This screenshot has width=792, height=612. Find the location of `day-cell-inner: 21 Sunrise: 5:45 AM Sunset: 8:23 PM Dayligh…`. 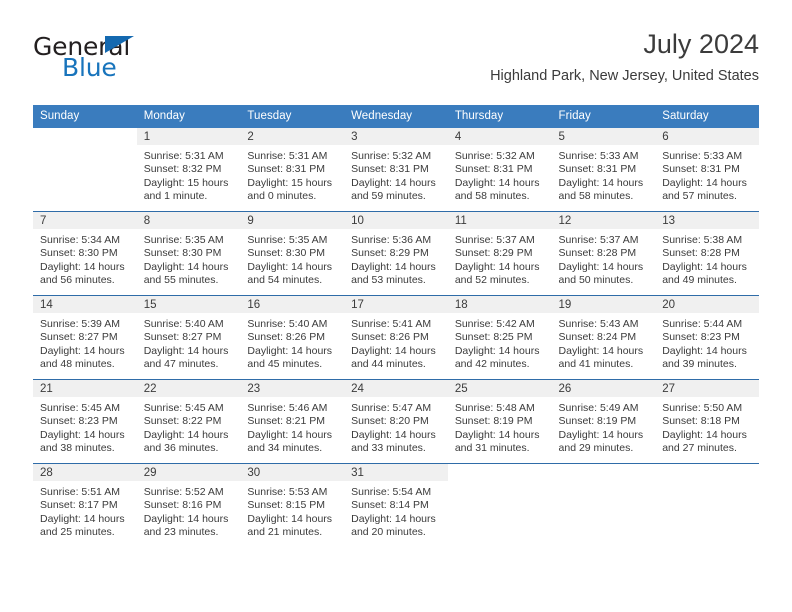

day-cell-inner: 21 Sunrise: 5:45 AM Sunset: 8:23 PM Dayligh… is located at coordinates (85, 421).